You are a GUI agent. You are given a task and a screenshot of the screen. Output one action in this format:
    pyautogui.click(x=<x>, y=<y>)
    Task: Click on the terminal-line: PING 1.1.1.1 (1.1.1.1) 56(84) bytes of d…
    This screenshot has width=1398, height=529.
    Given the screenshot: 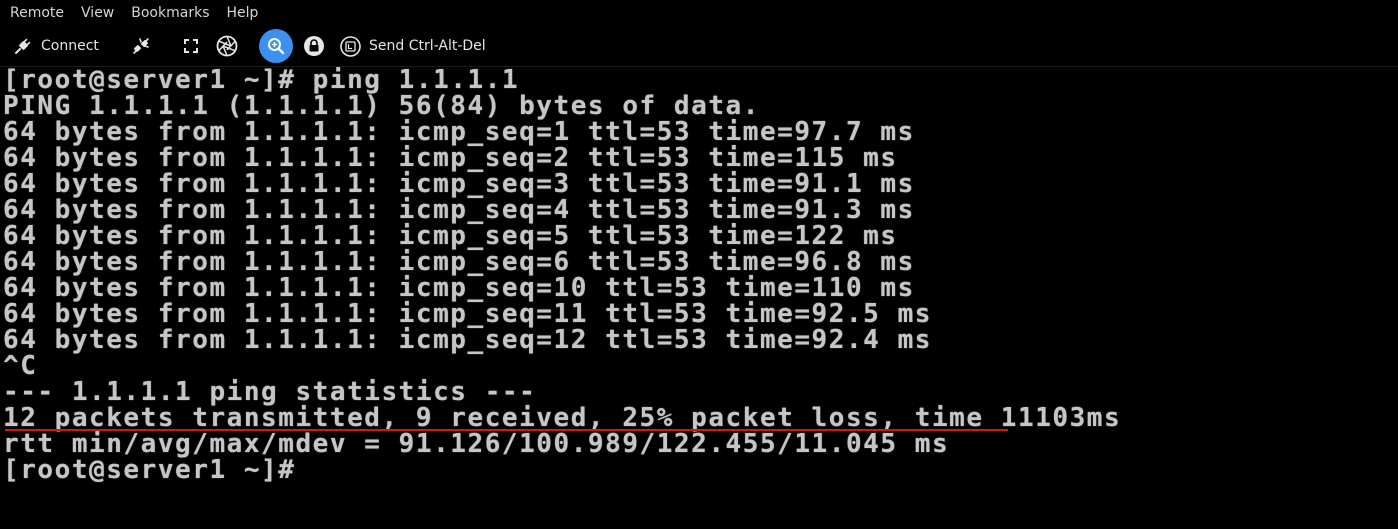 What is the action you would take?
    pyautogui.click(x=381, y=106)
    